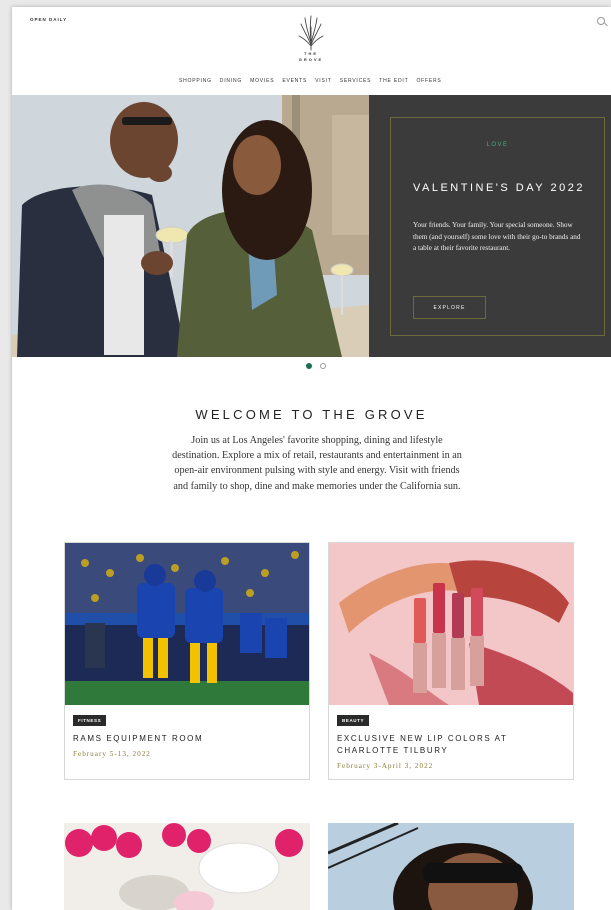  Describe the element at coordinates (311, 33) in the screenshot. I see `wheat-icon` at that location.